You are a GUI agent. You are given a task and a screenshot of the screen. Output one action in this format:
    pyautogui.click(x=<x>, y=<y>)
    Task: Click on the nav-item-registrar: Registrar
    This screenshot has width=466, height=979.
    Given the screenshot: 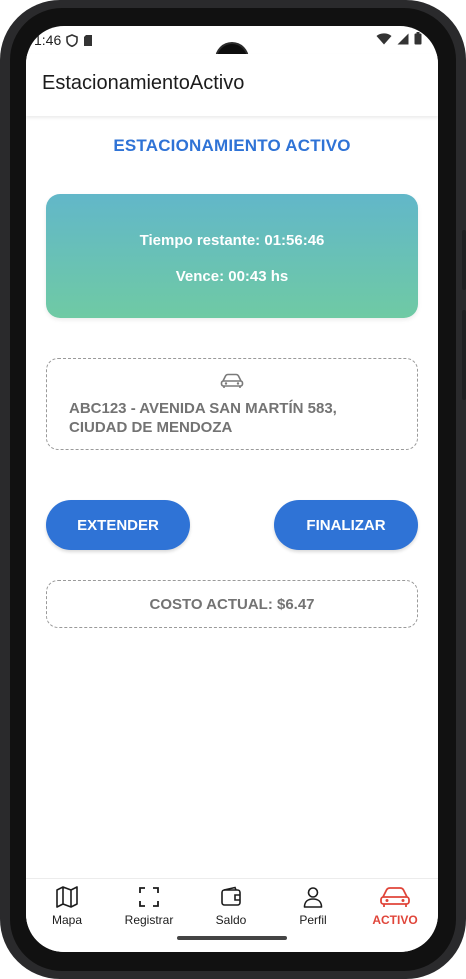 What is the action you would take?
    pyautogui.click(x=149, y=910)
    